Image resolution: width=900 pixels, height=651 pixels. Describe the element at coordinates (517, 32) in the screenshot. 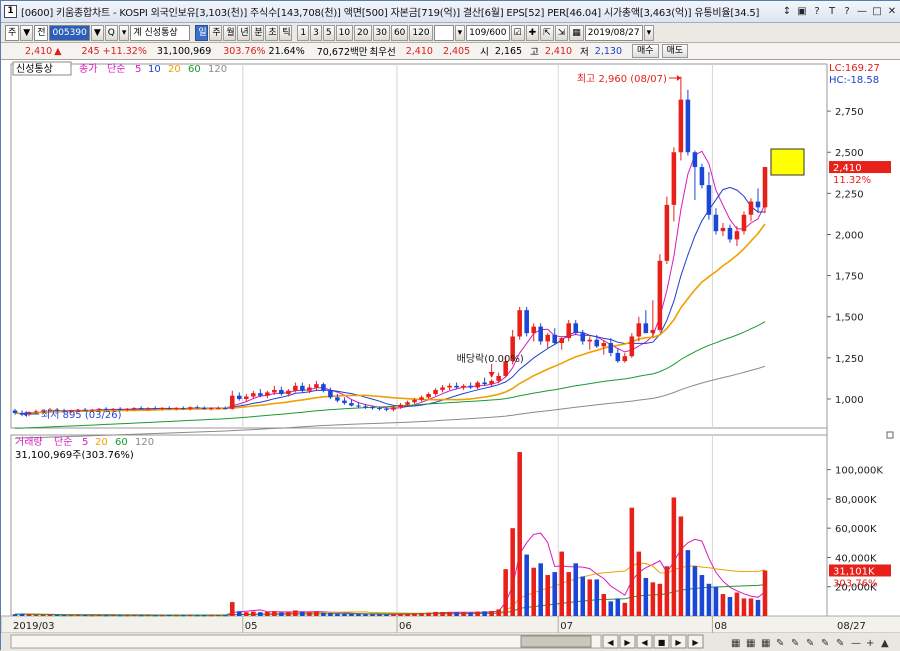

I see `checkbox-icon: ☑` at that location.